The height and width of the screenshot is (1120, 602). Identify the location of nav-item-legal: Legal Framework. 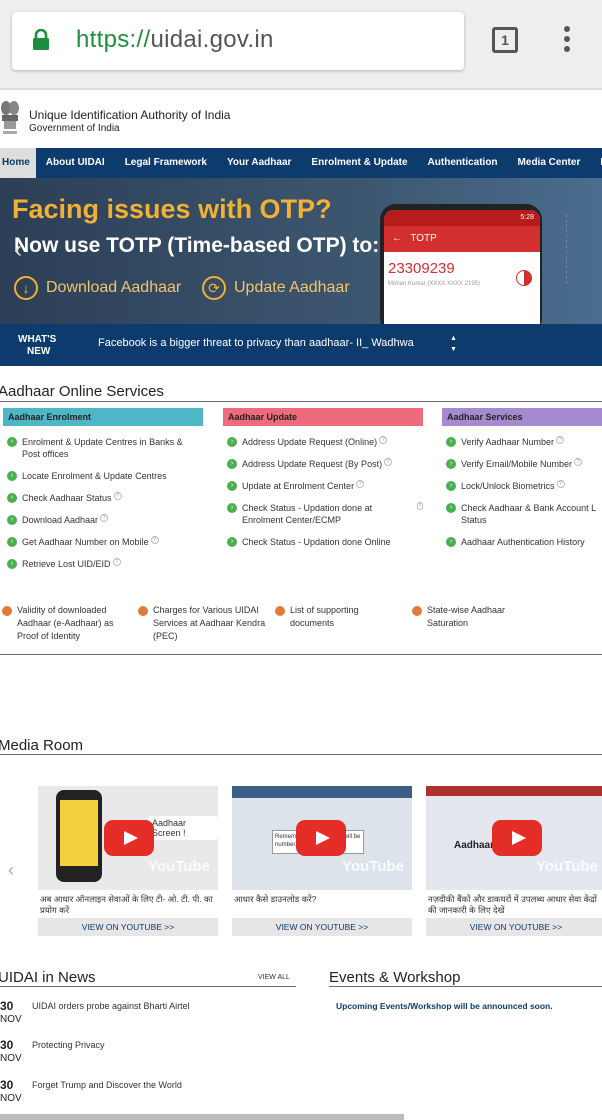
(166, 163).